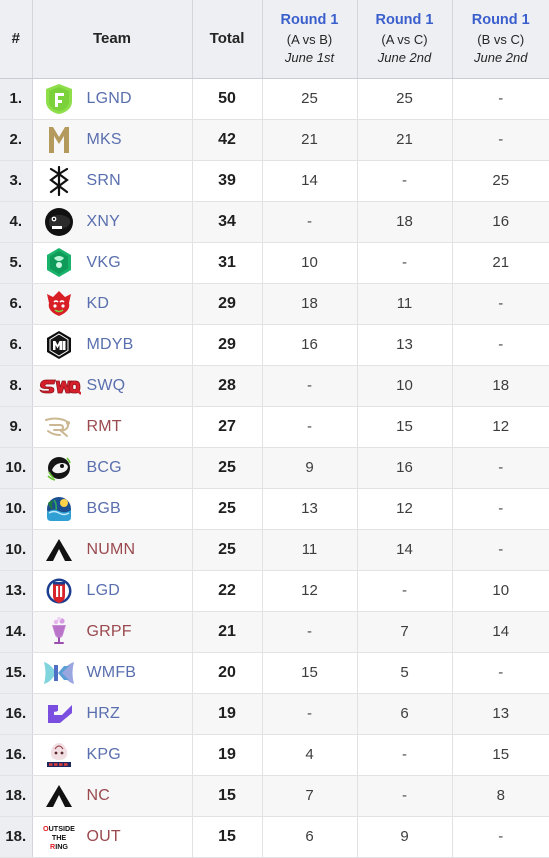 The width and height of the screenshot is (549, 858). Describe the element at coordinates (274, 386) in the screenshot. I see `table-row: 8. SWQ 28-10 18` at that location.